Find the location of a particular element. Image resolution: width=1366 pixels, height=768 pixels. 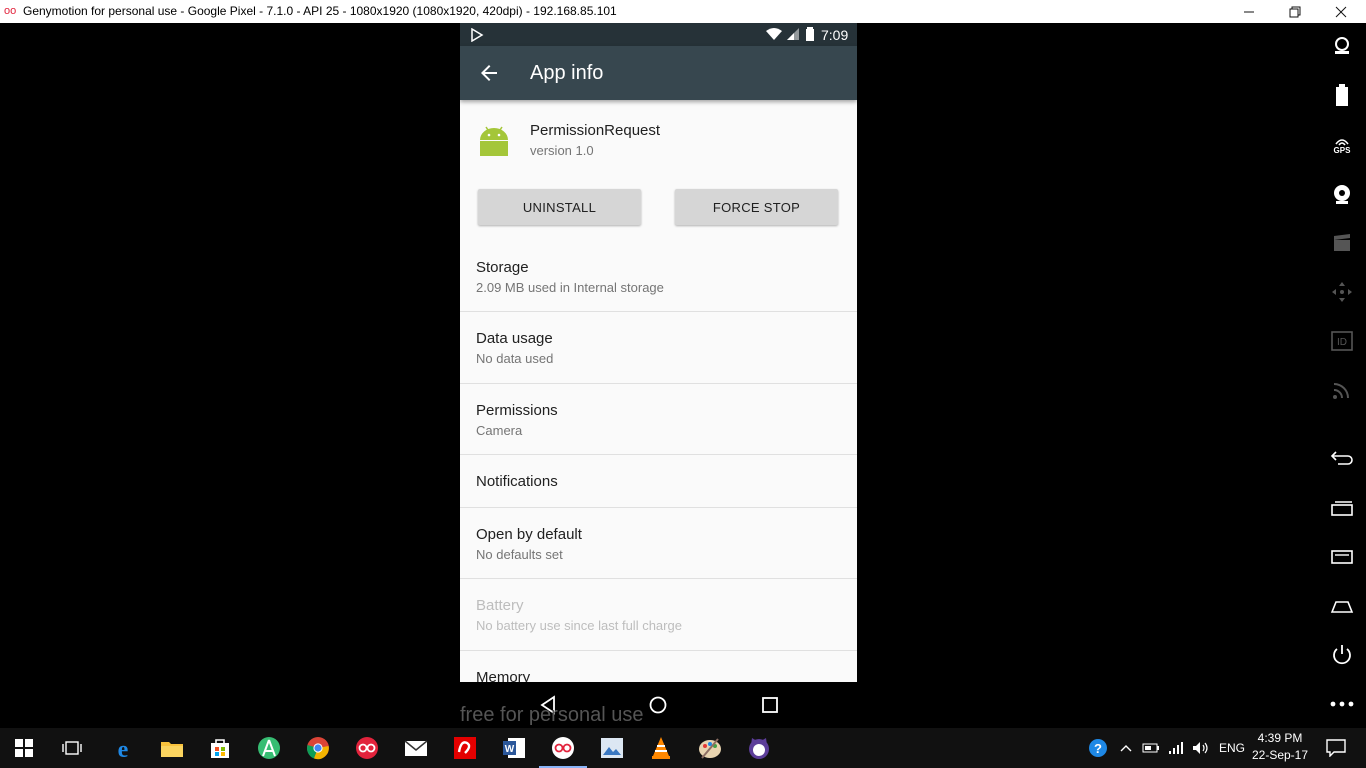

gapps-icon is located at coordinates (1342, 45).